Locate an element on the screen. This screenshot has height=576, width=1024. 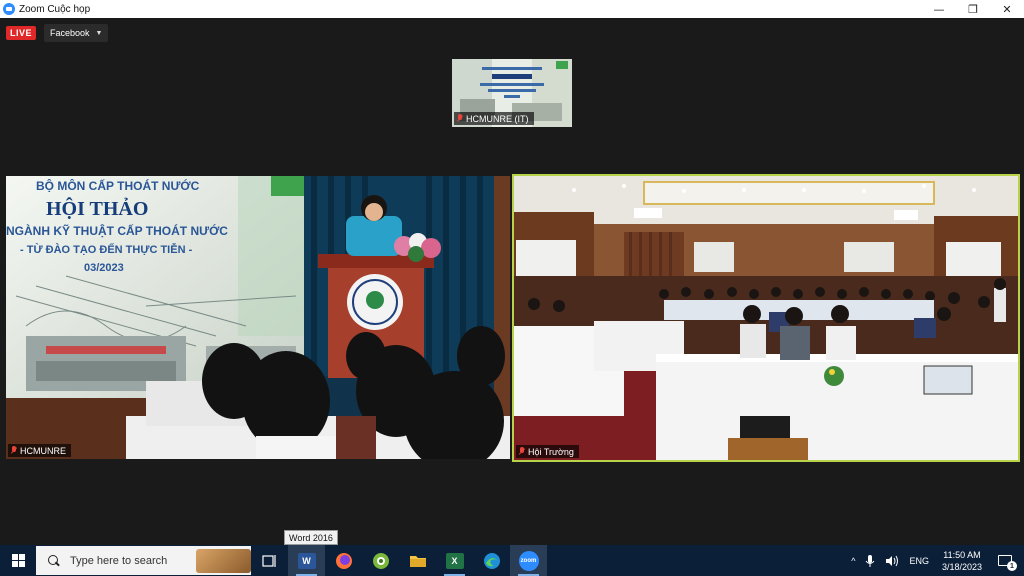
maximize-button: ❐ is located at coordinates (973, 9).